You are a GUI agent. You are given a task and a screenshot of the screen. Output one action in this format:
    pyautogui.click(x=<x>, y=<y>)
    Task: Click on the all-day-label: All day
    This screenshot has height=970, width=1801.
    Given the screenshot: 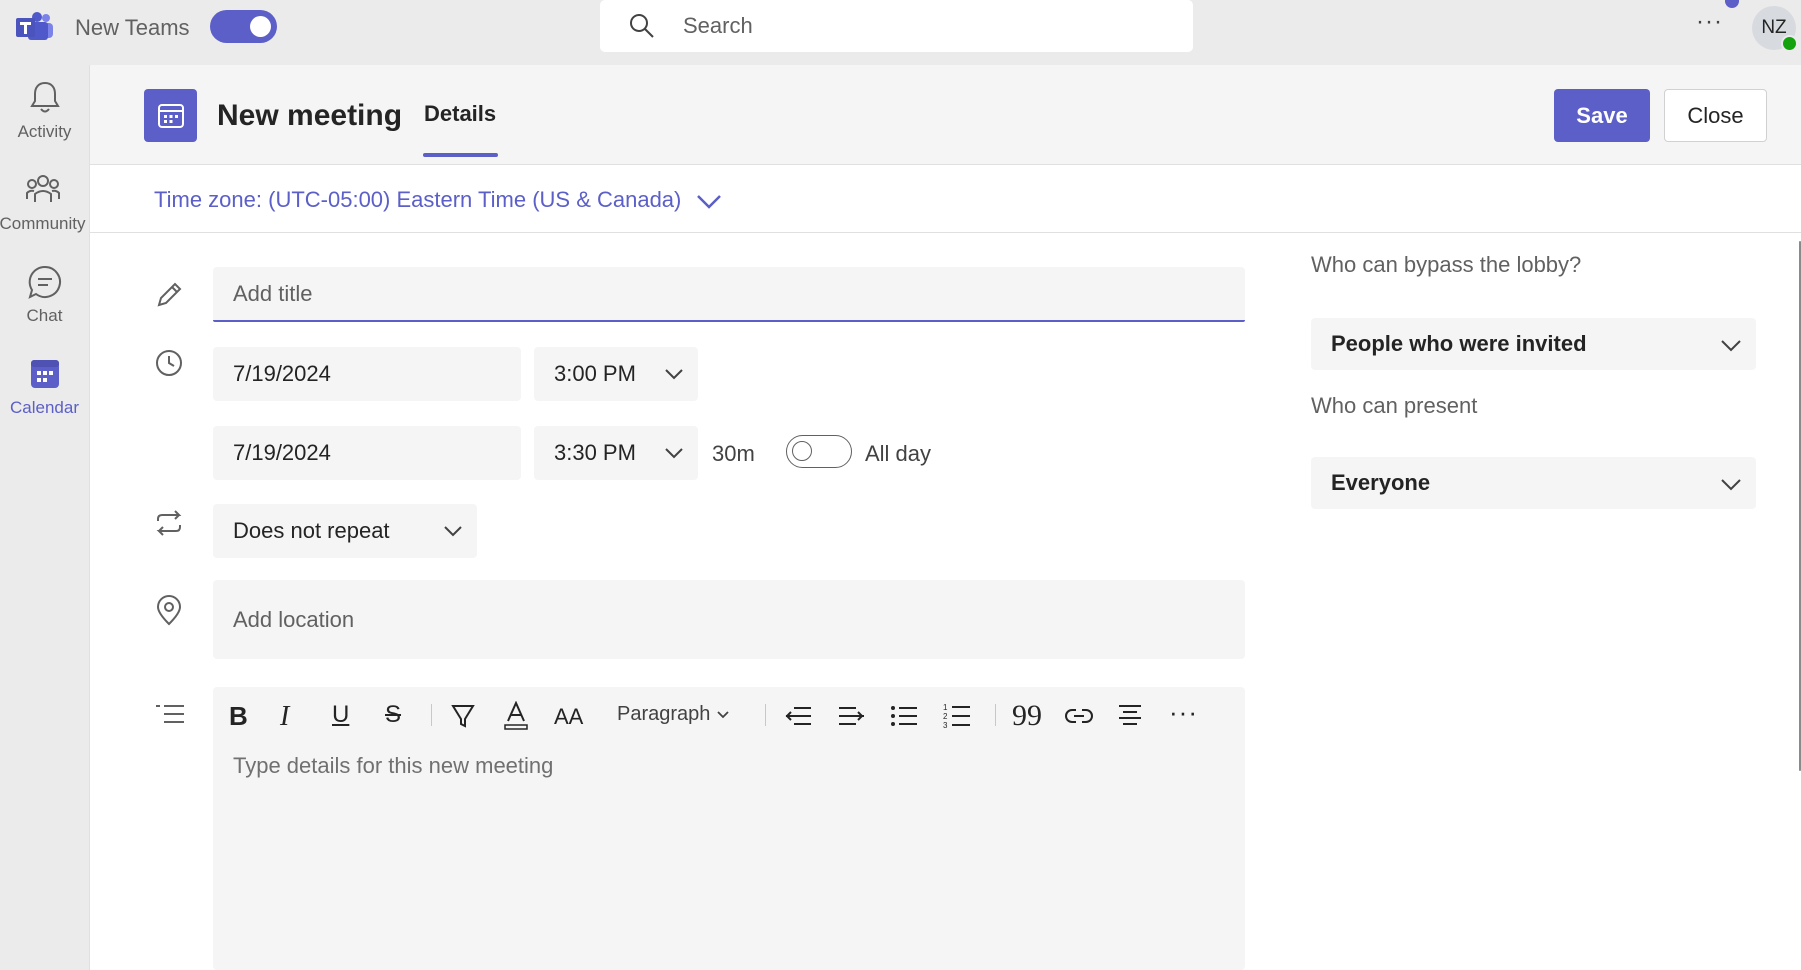 What is the action you would take?
    pyautogui.click(x=898, y=453)
    